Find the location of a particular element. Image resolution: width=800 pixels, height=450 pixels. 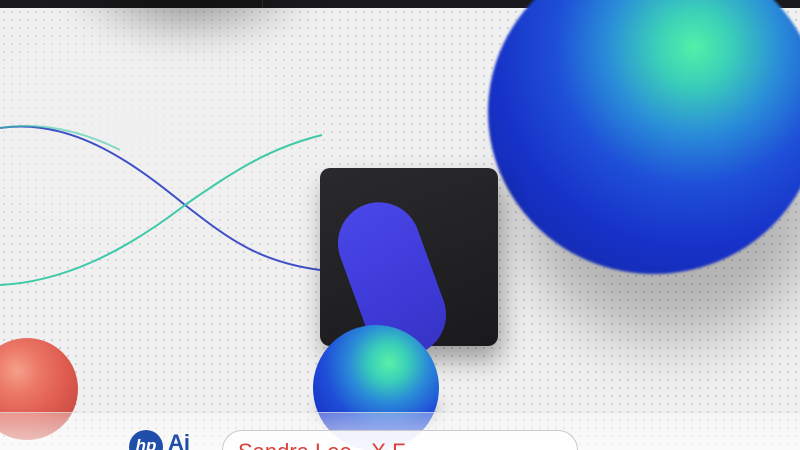

wave-teal-start is located at coordinates (60, 138).